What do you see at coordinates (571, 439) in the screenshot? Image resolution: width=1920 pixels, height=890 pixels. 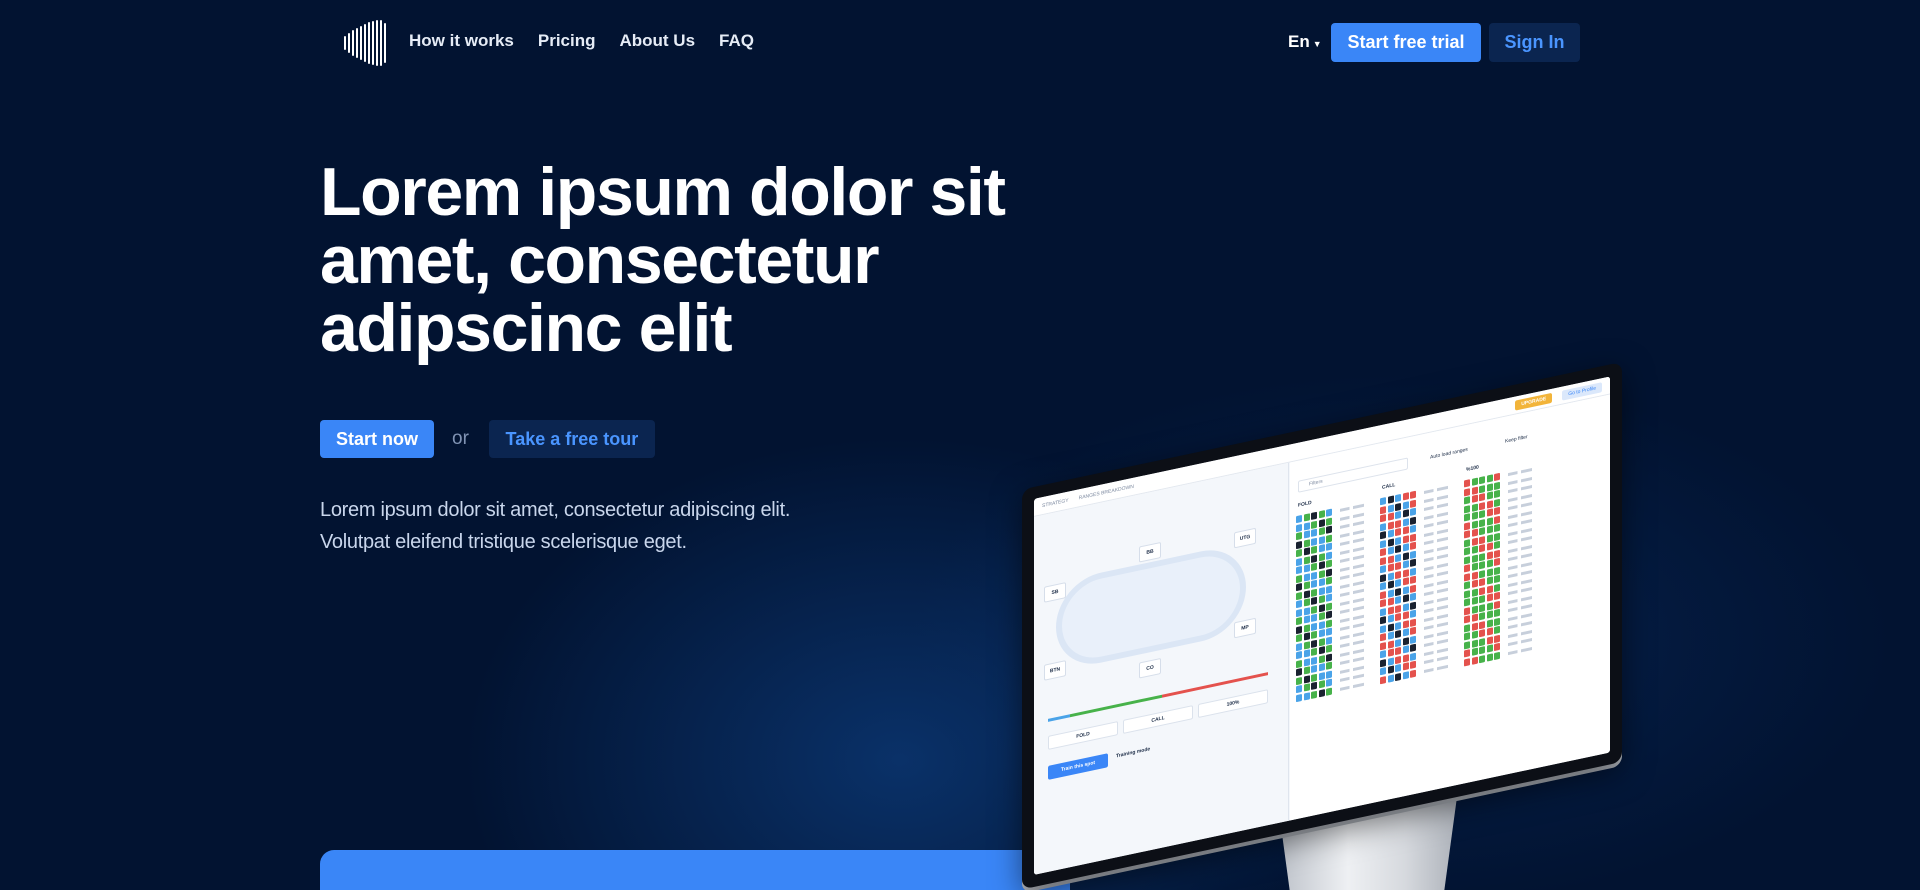 I see `take-free-tour-button: Take a free tour` at bounding box center [571, 439].